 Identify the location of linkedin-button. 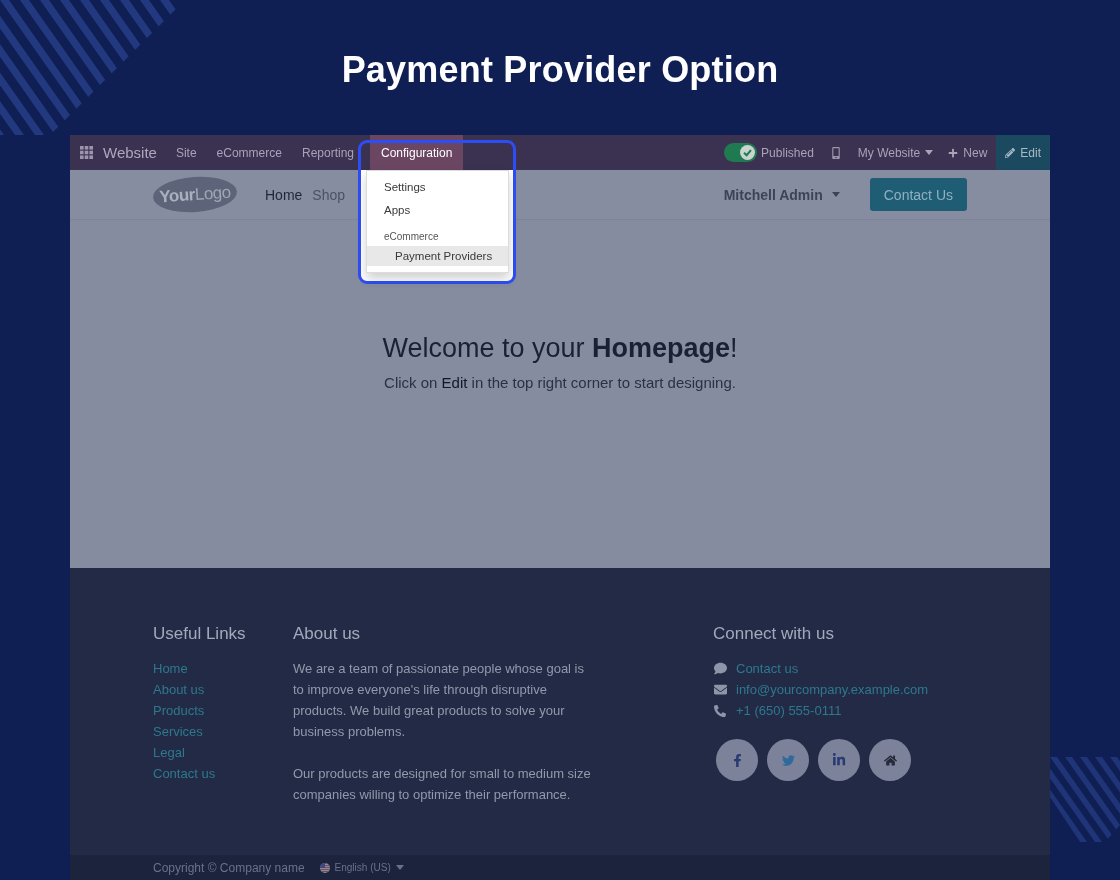
(839, 760).